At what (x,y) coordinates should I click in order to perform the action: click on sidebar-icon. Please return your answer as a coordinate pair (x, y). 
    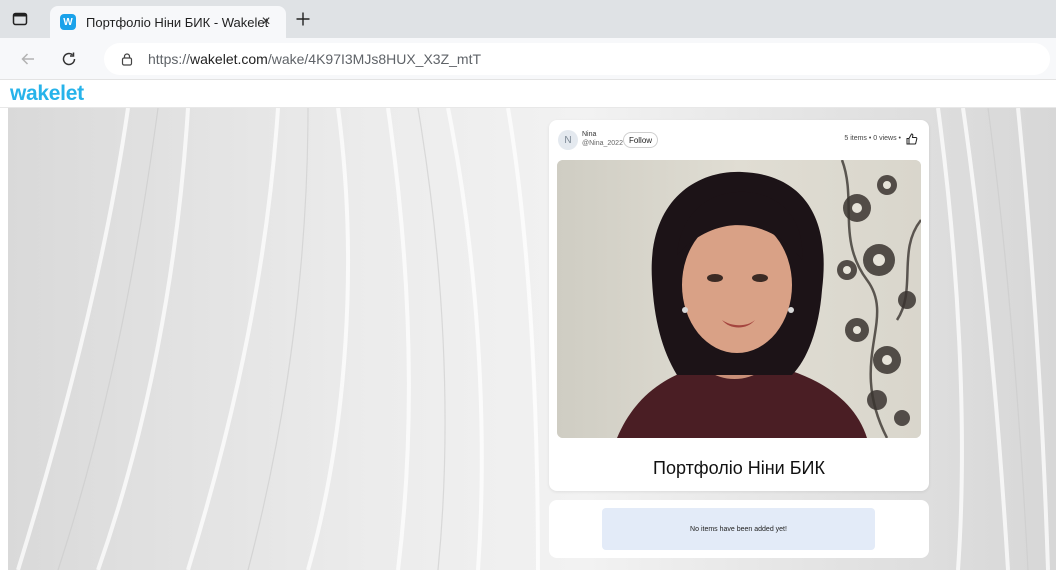
    Looking at the image, I should click on (20, 19).